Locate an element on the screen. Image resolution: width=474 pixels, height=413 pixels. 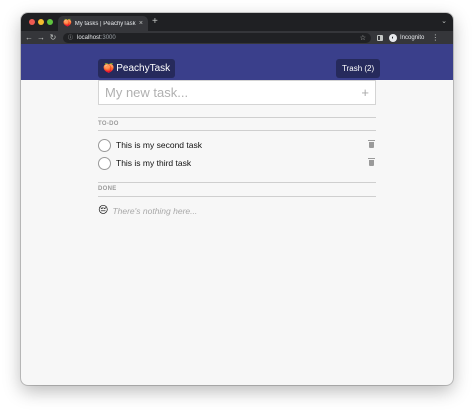
task-label: This is my second task is located at coordinates (242, 145).